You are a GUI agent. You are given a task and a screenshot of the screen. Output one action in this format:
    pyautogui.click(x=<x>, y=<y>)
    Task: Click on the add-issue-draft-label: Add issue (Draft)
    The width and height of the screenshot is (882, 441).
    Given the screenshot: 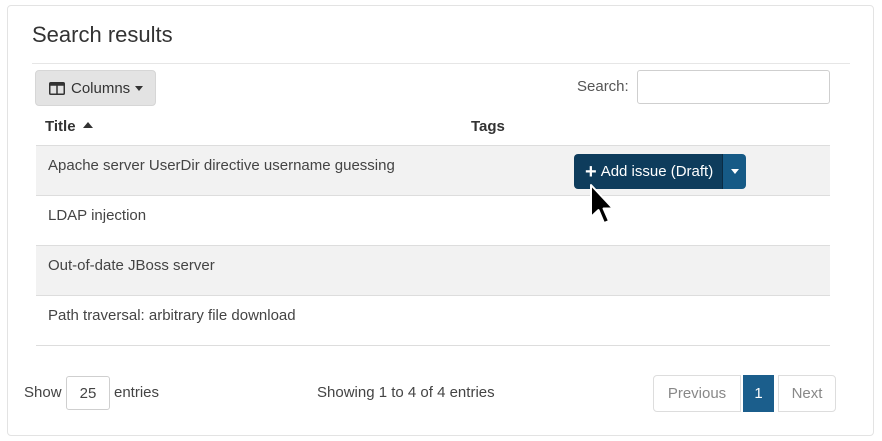 What is the action you would take?
    pyautogui.click(x=657, y=171)
    